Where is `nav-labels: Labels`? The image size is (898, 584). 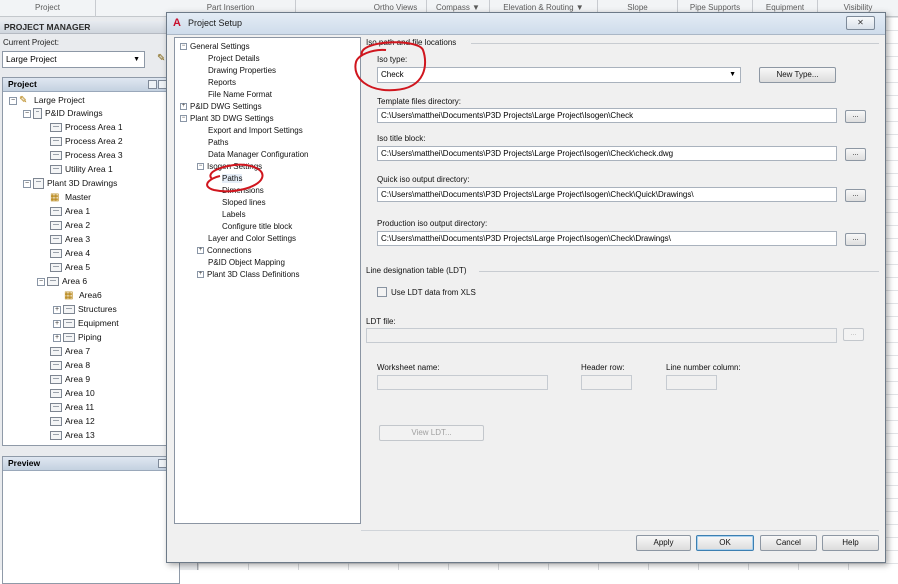 nav-labels: Labels is located at coordinates (234, 215).